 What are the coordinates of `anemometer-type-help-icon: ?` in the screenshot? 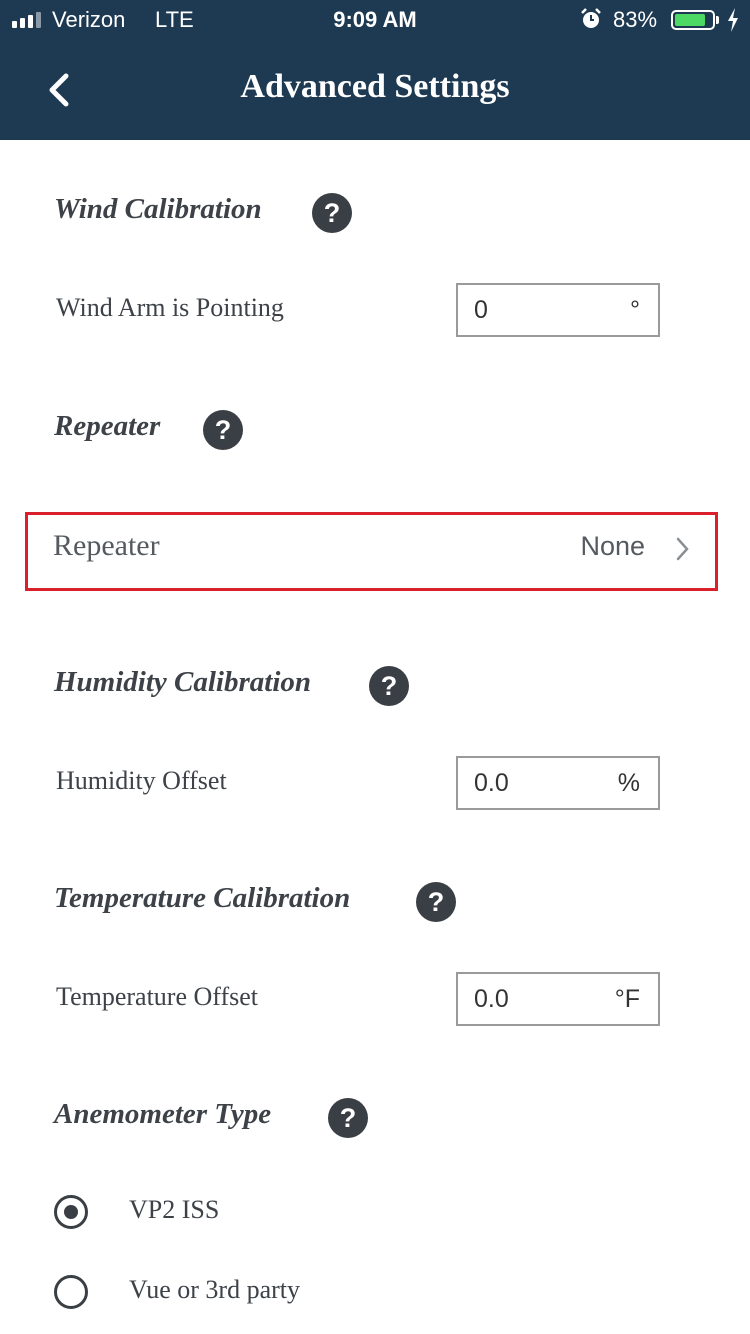 It's located at (348, 1118).